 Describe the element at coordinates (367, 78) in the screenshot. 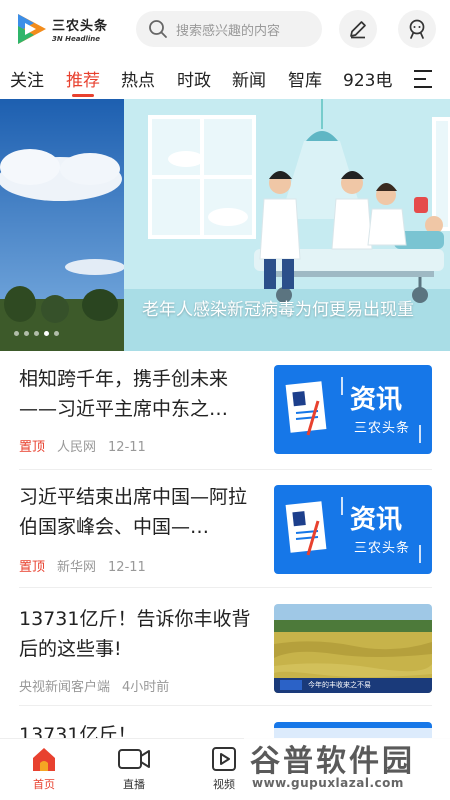

I see `tab-923: 923电` at that location.